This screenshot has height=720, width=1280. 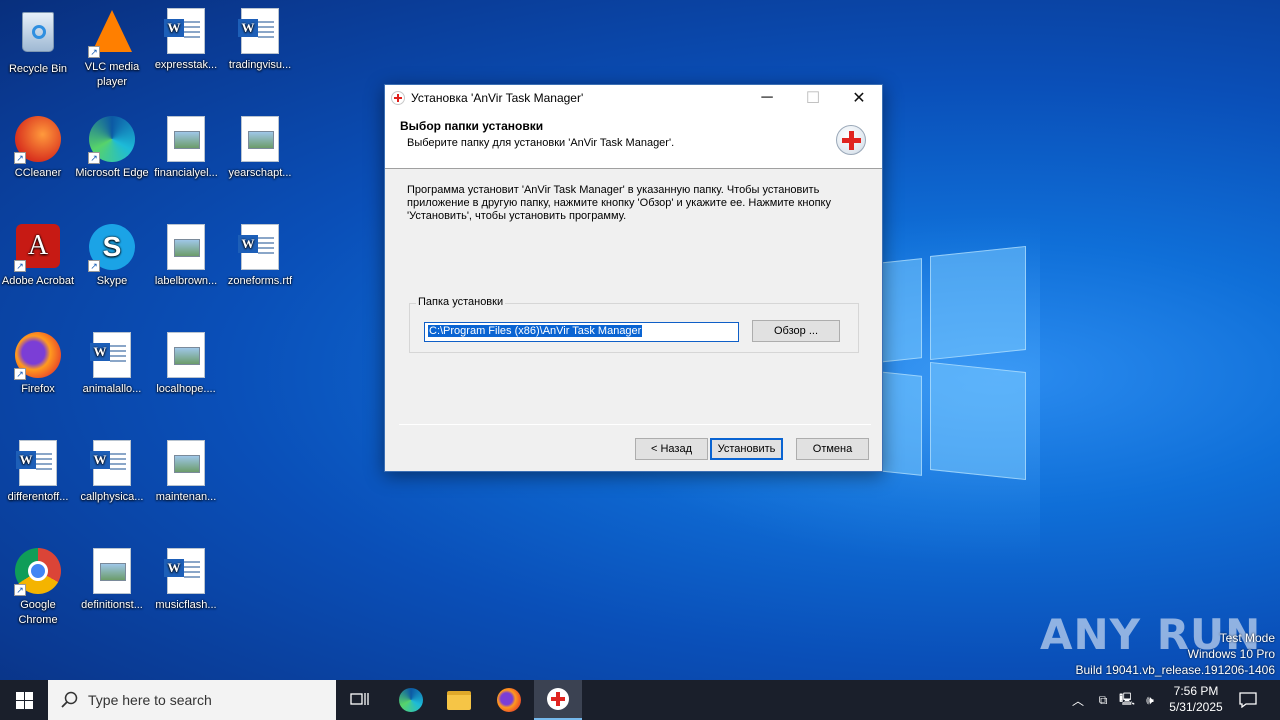 I want to click on desktop-icon-google-chrome: ↗ Google Chrome, so click(x=38, y=588).